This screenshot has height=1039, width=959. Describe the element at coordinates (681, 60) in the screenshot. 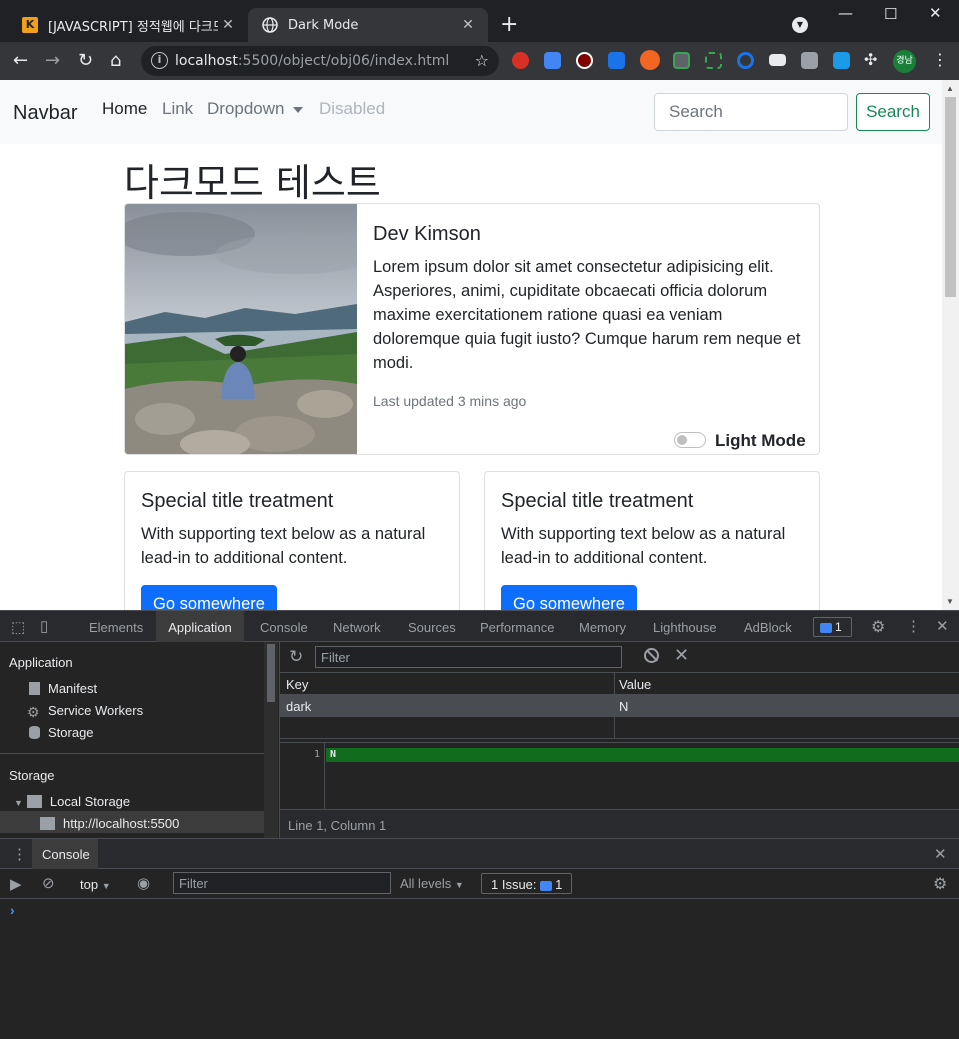

I see `extension-check-icon` at that location.